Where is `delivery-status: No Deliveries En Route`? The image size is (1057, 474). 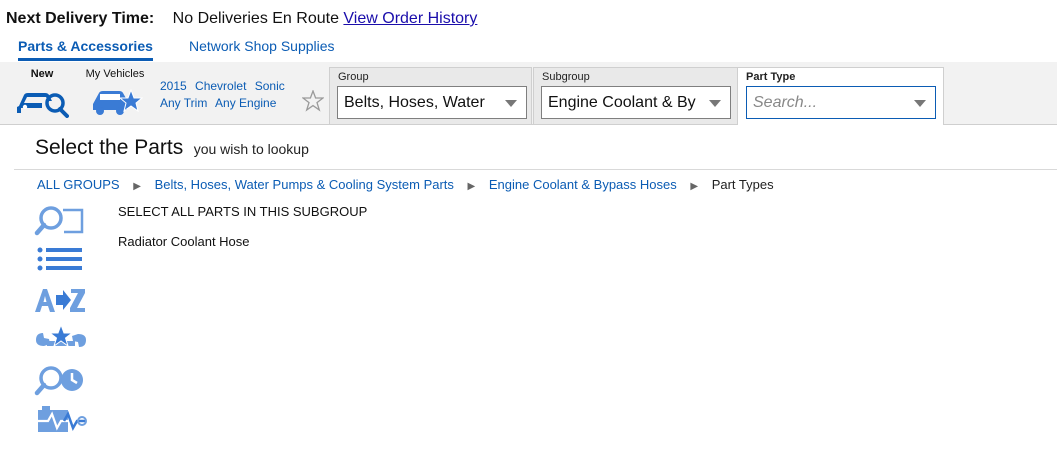
delivery-status: No Deliveries En Route is located at coordinates (255, 18).